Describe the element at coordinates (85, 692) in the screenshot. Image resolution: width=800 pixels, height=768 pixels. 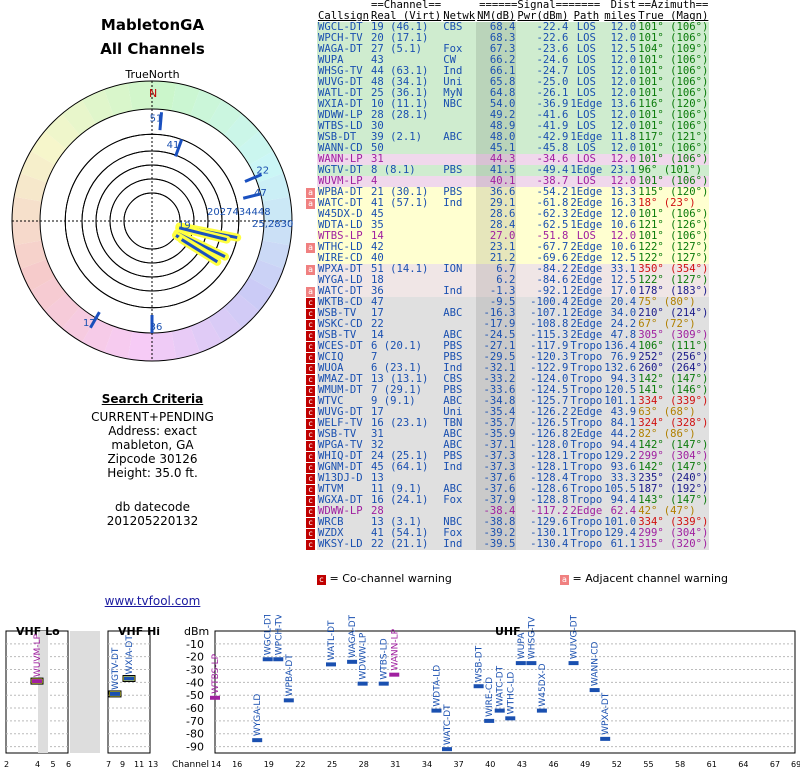
I see `gap-band` at that location.